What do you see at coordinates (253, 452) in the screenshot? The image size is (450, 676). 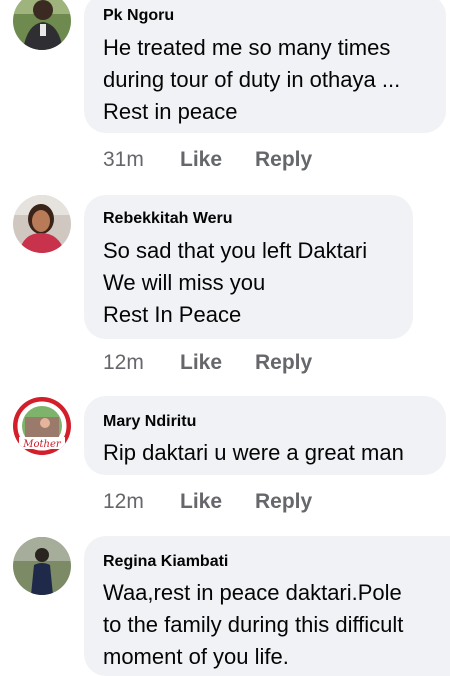 I see `comment-text: Rip daktari u were a great man` at bounding box center [253, 452].